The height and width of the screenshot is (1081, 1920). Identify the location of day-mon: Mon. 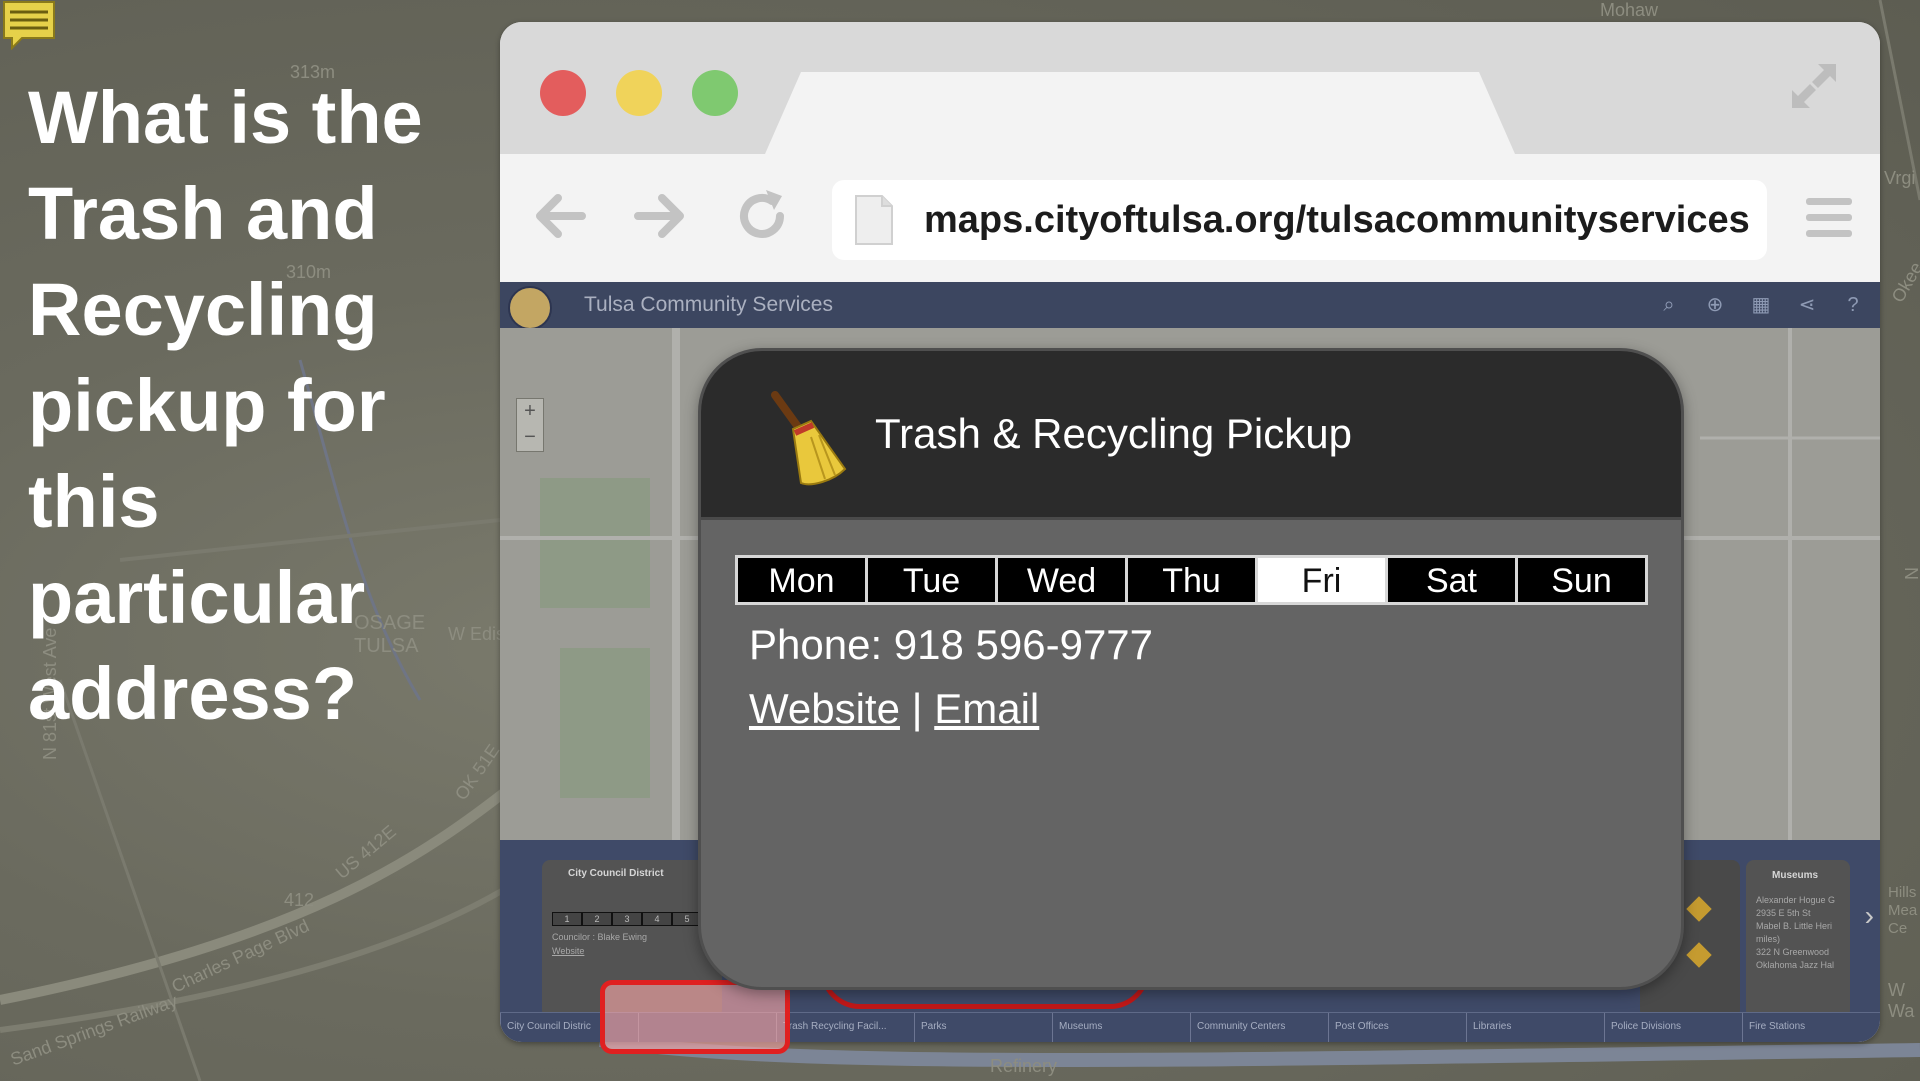
(801, 580).